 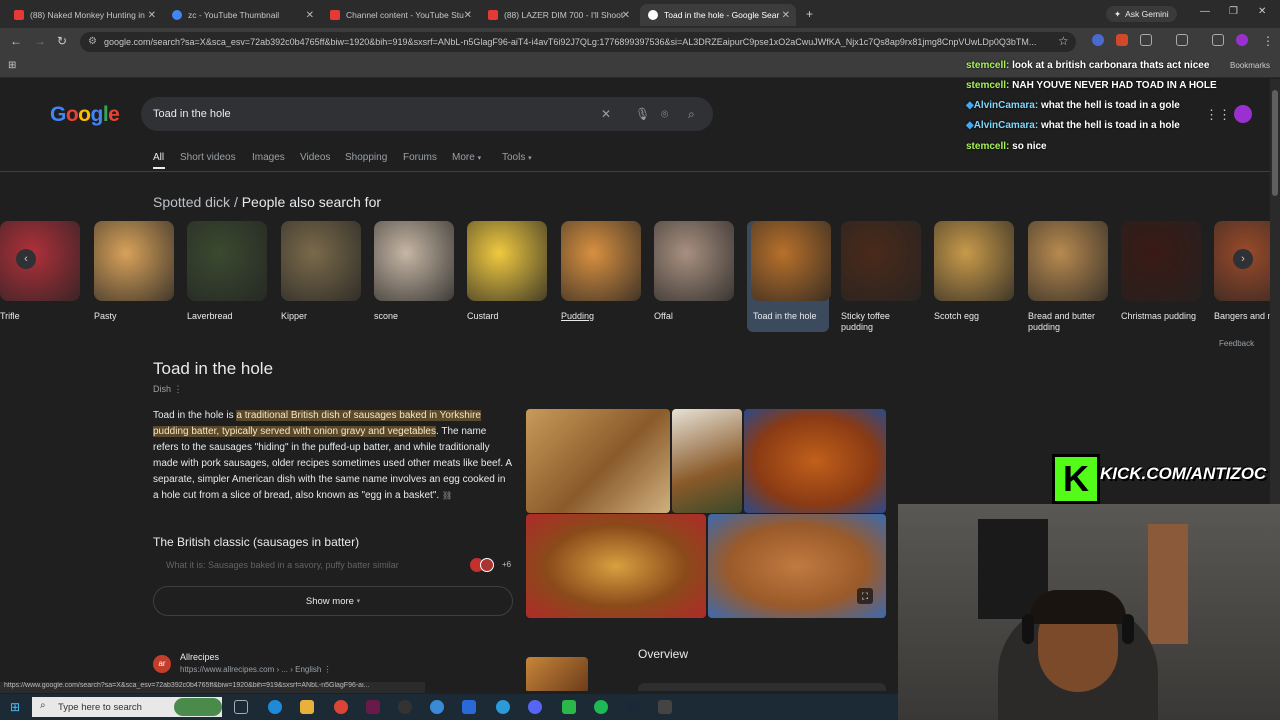 What do you see at coordinates (466, 157) in the screenshot?
I see `tab-more: More ▾` at bounding box center [466, 157].